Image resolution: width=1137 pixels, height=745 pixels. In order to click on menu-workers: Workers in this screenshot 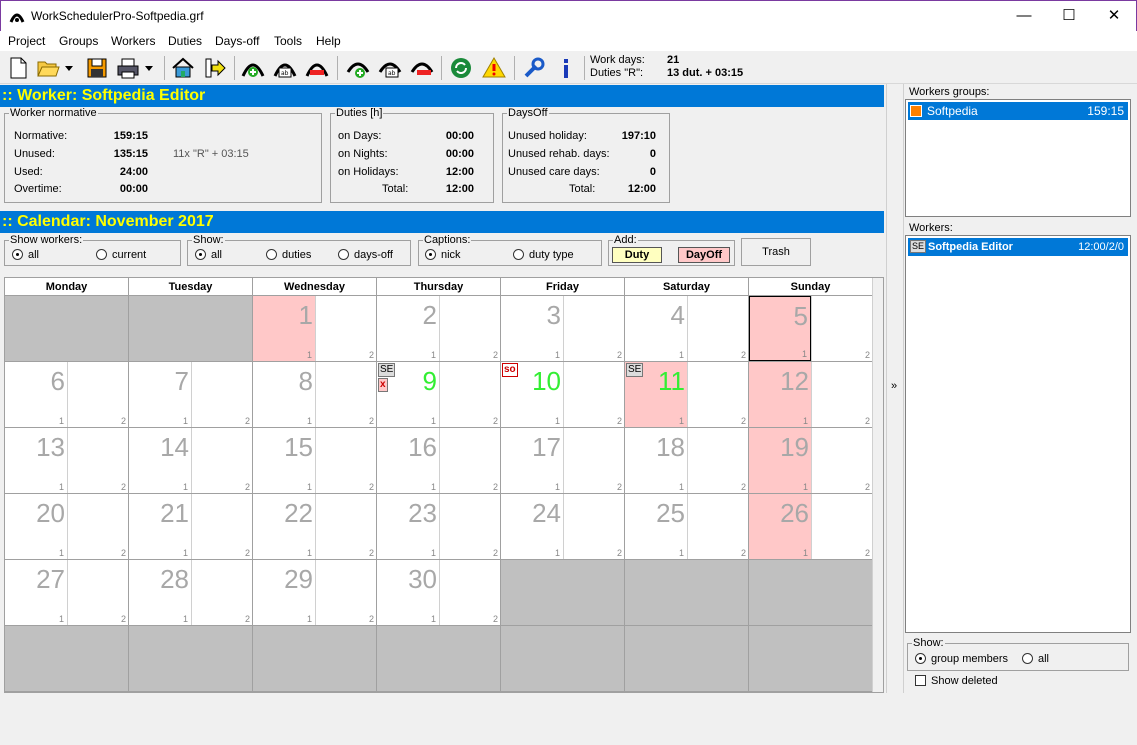, I will do `click(133, 41)`.